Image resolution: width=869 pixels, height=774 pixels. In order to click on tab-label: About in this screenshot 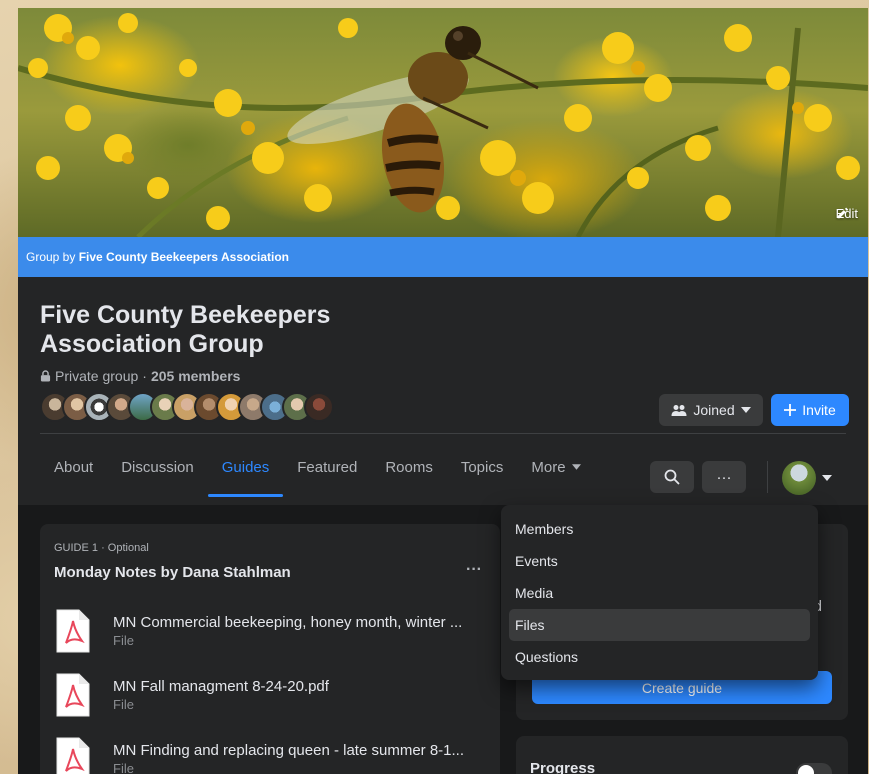, I will do `click(74, 467)`.